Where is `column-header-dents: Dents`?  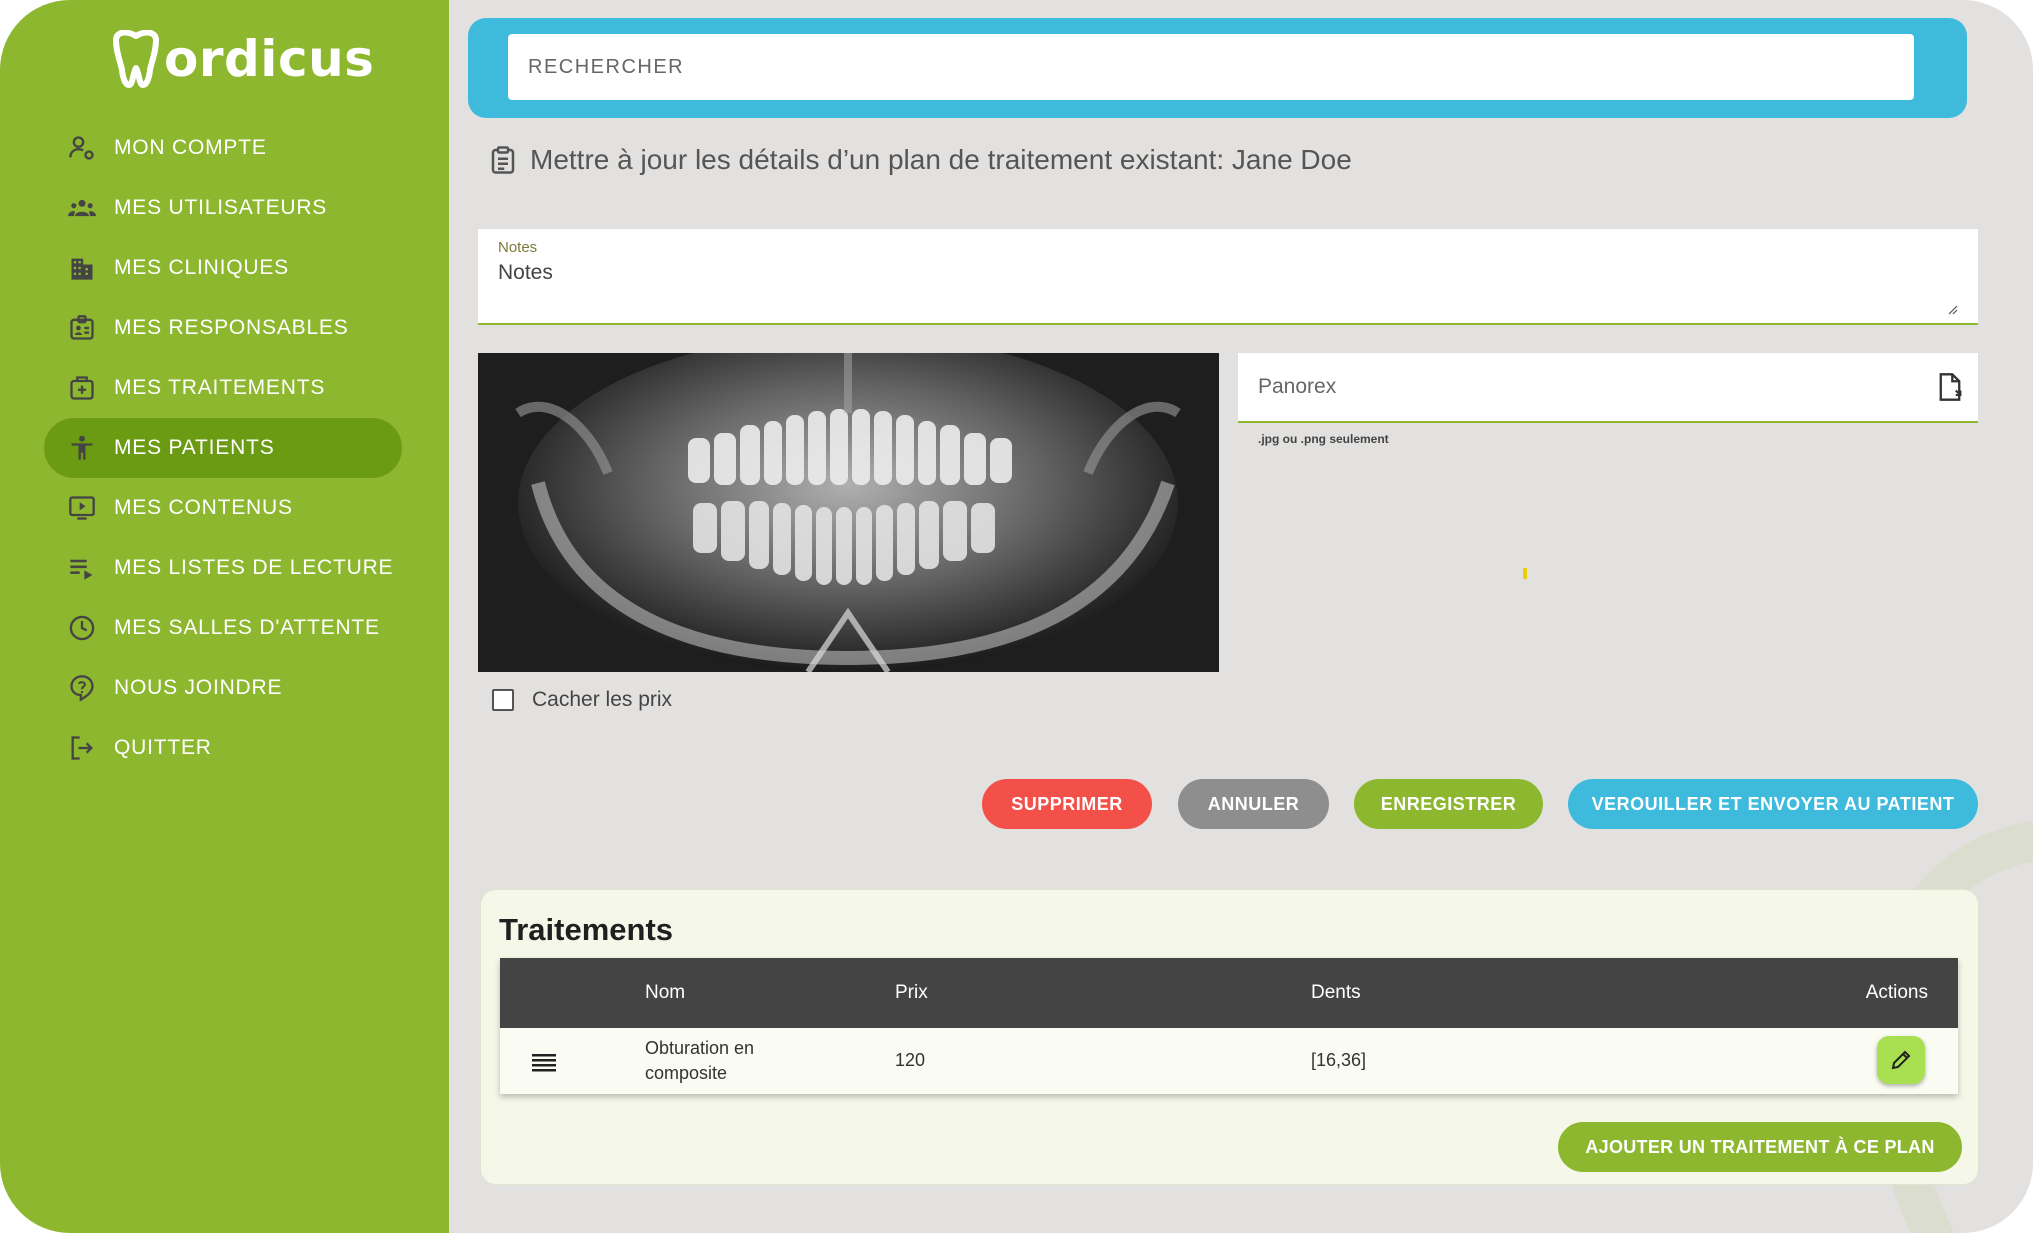 column-header-dents: Dents is located at coordinates (1336, 993).